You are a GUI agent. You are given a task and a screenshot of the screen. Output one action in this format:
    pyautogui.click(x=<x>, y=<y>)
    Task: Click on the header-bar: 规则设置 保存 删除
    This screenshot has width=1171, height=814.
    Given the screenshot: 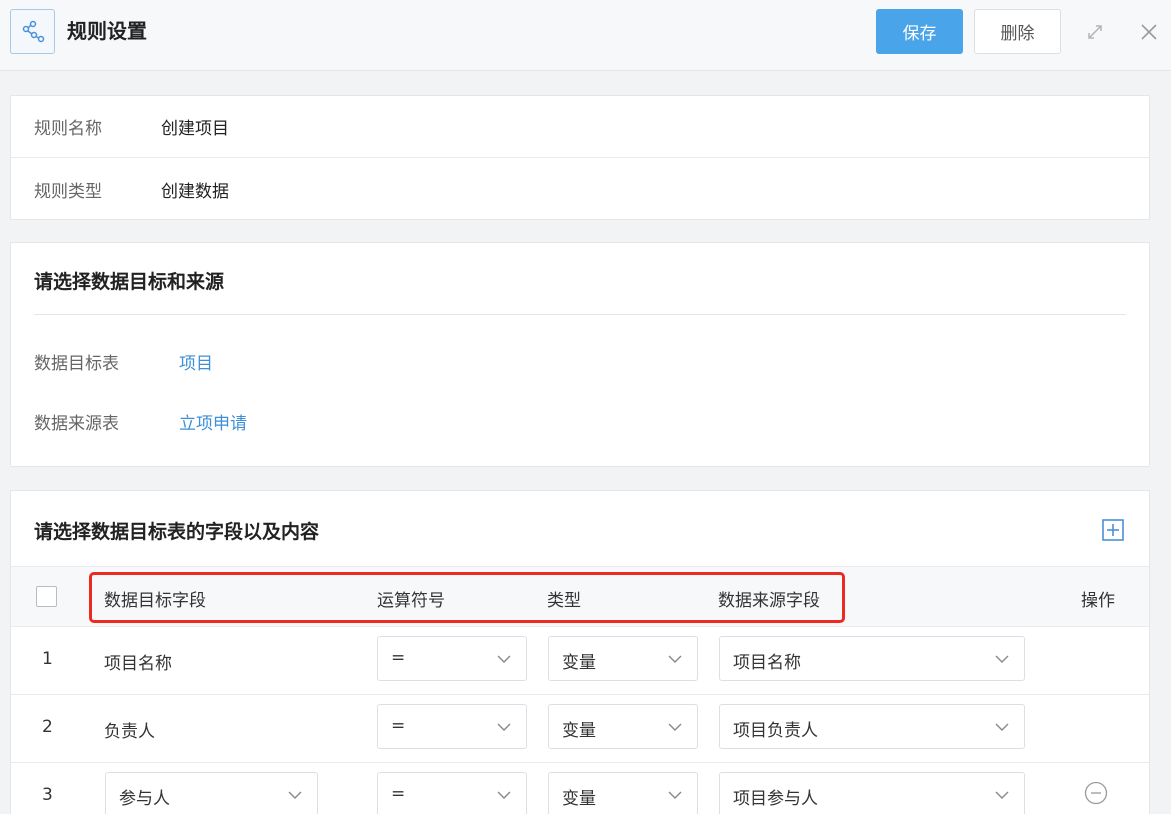 What is the action you would take?
    pyautogui.click(x=585, y=35)
    